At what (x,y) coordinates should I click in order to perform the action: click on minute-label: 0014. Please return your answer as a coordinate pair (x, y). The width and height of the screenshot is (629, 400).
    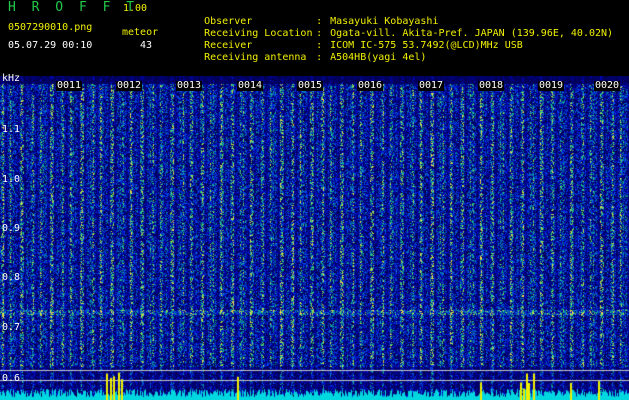
    Looking at the image, I should click on (250, 85).